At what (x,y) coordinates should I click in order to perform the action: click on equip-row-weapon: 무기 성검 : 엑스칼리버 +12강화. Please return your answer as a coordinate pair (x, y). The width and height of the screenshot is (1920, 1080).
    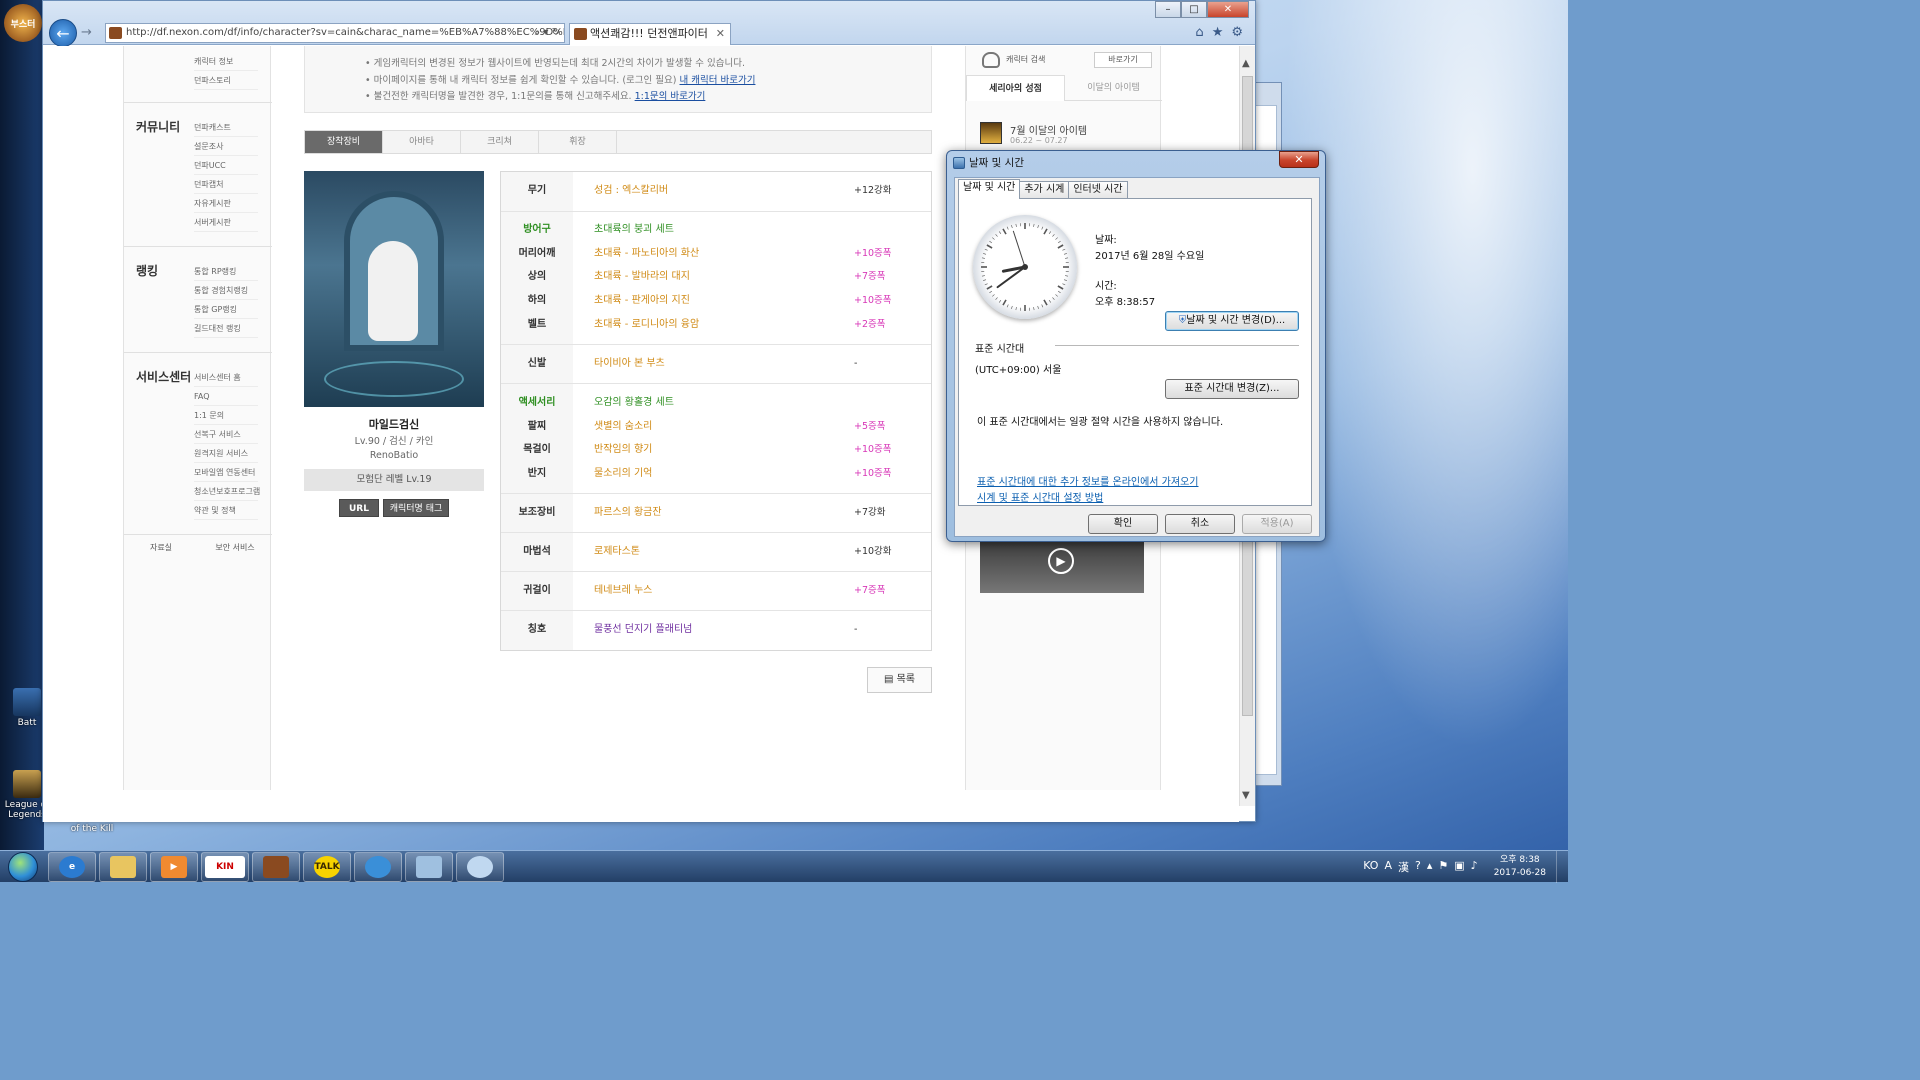
    Looking at the image, I should click on (716, 191).